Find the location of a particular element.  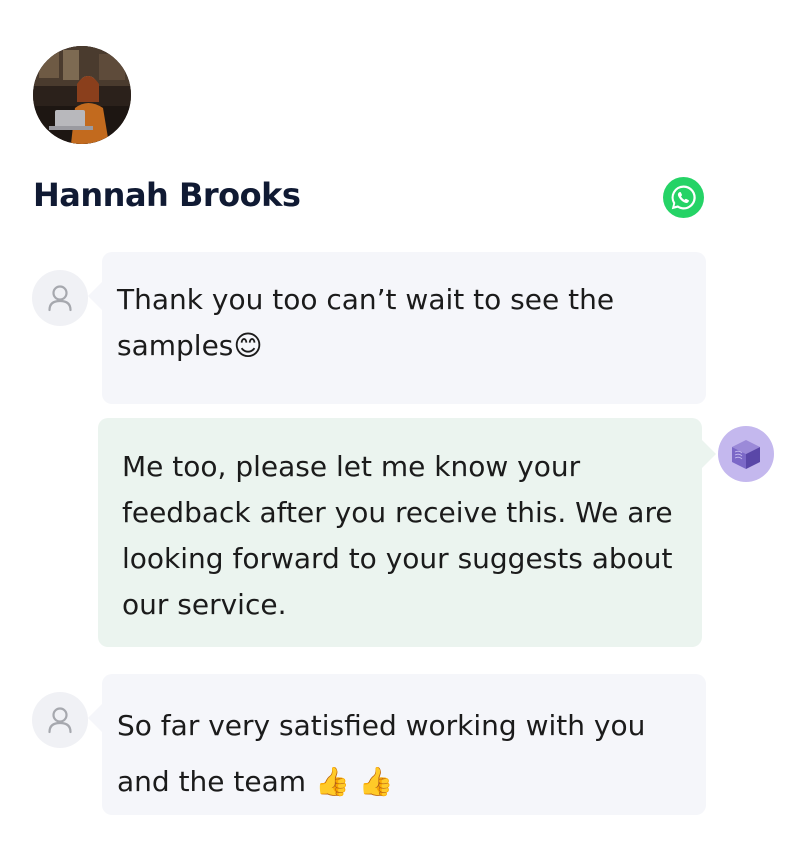

contact-name: Hannah Brooks is located at coordinates (167, 195).